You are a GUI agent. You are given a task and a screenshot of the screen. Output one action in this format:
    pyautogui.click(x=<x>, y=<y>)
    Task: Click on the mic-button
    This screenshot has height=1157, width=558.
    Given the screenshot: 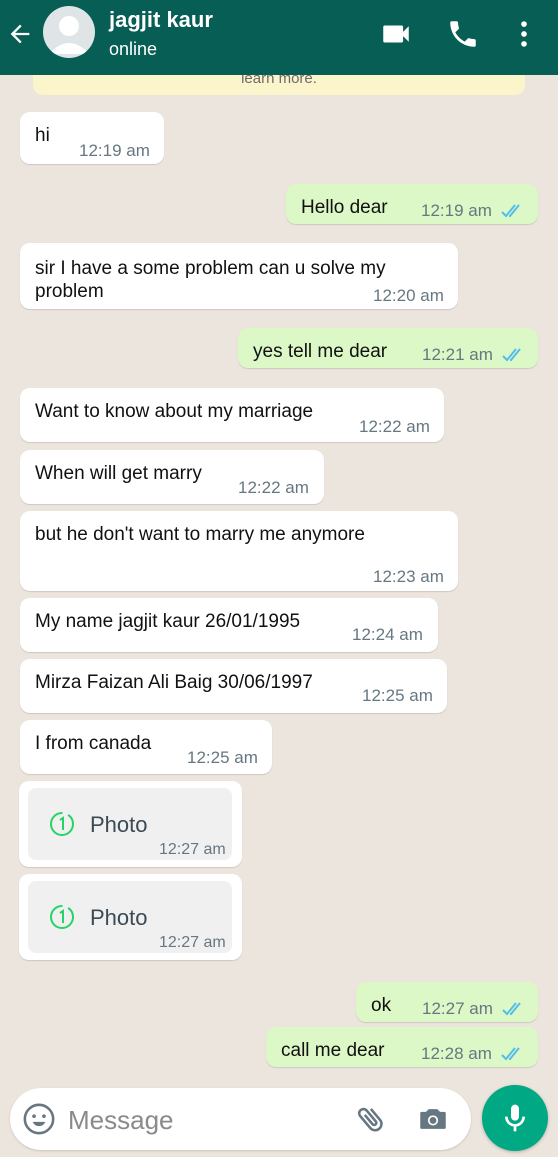 What is the action you would take?
    pyautogui.click(x=515, y=1118)
    